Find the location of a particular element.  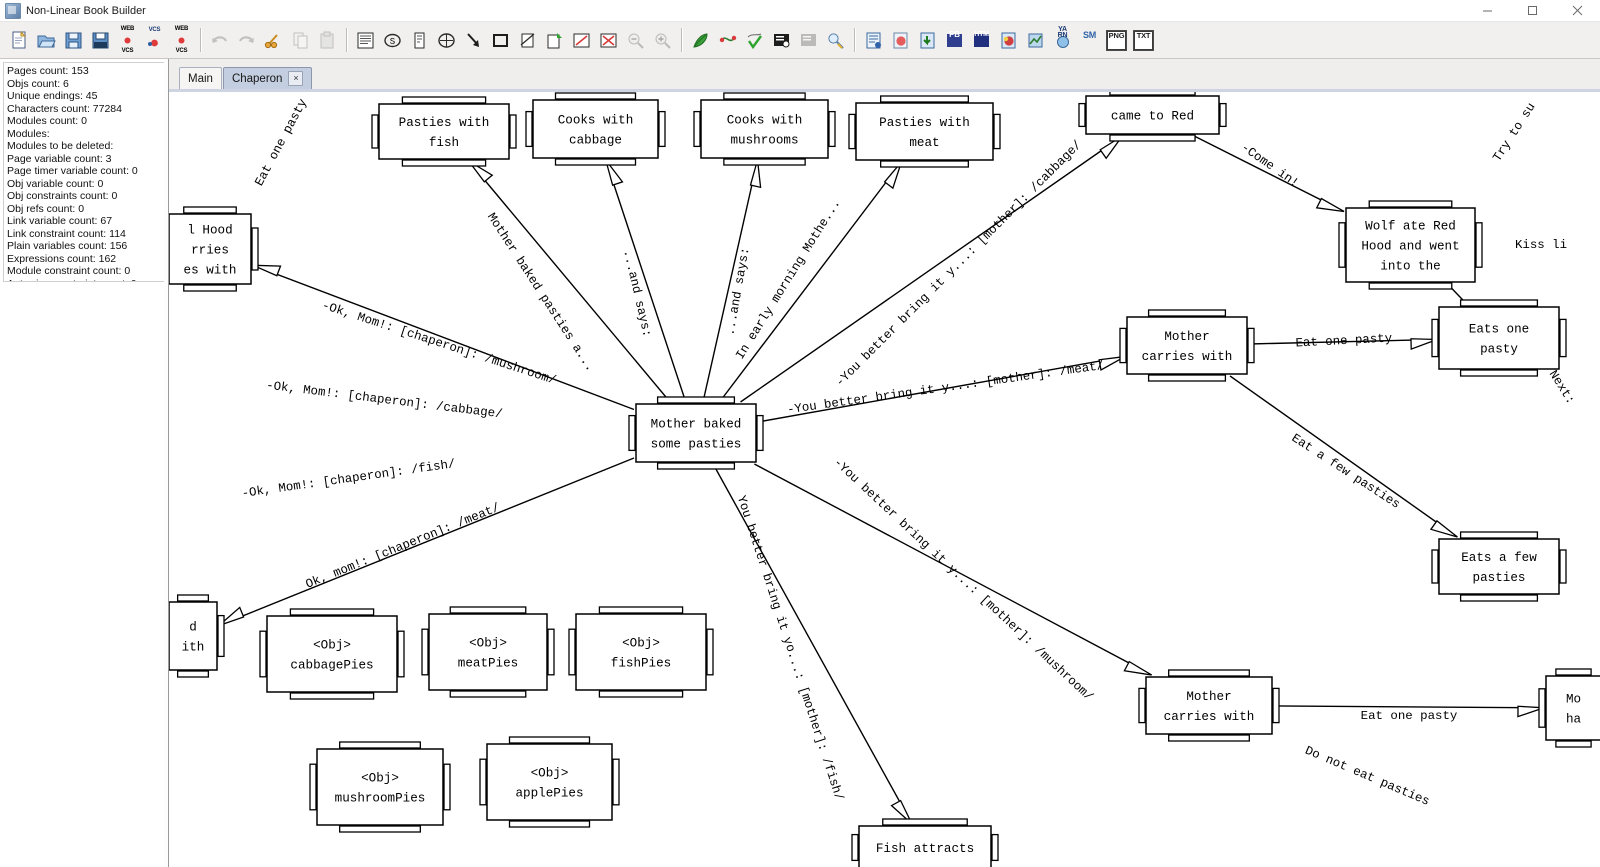

edit-page-button is located at coordinates (581, 40).